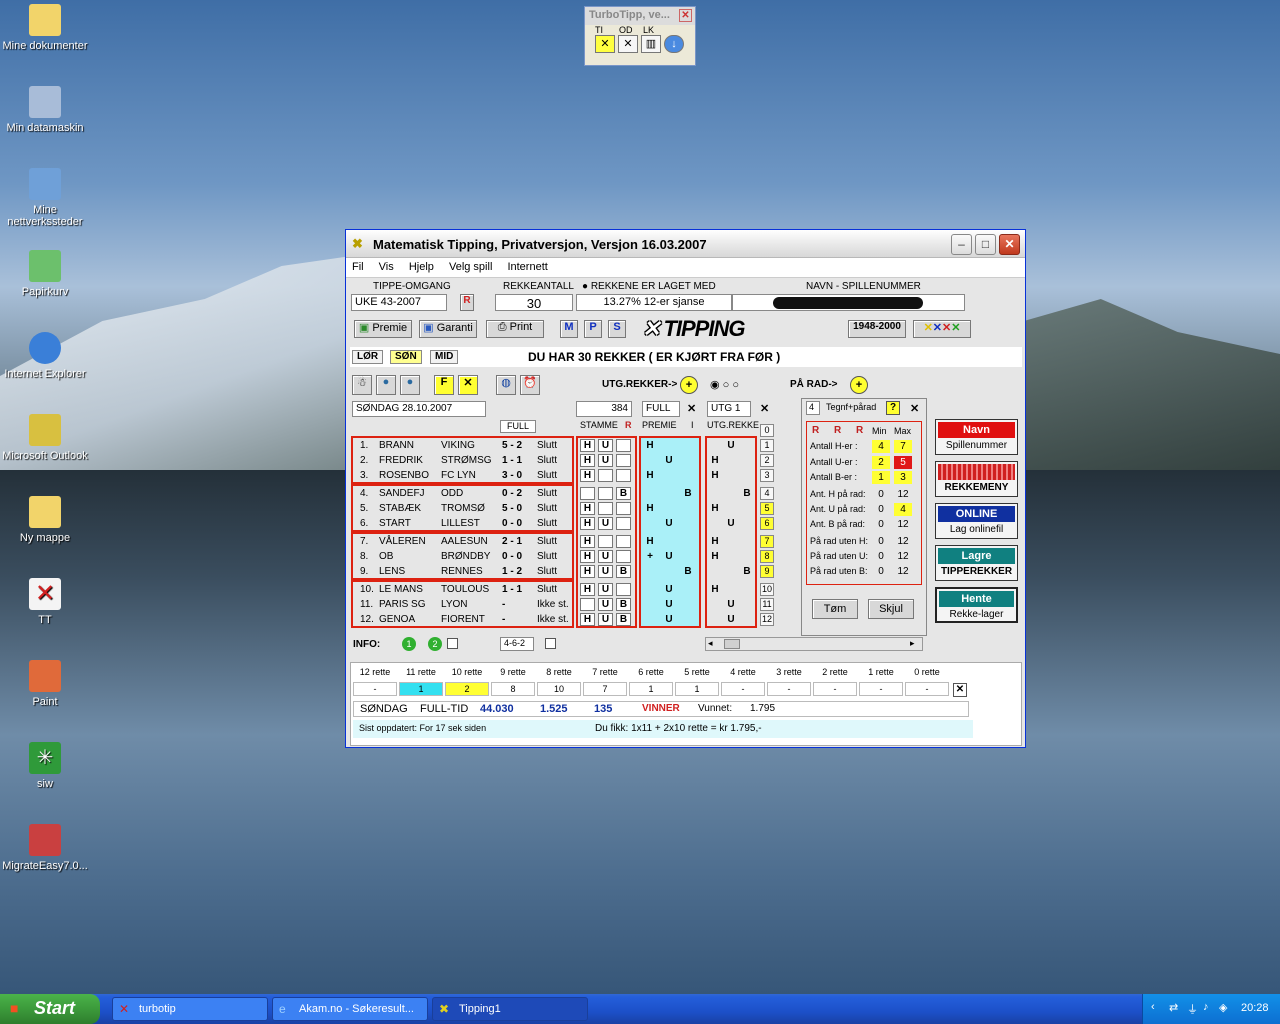  Describe the element at coordinates (976, 521) in the screenshot. I see `online-side-button: ONLINE Lag onlinefil` at that location.